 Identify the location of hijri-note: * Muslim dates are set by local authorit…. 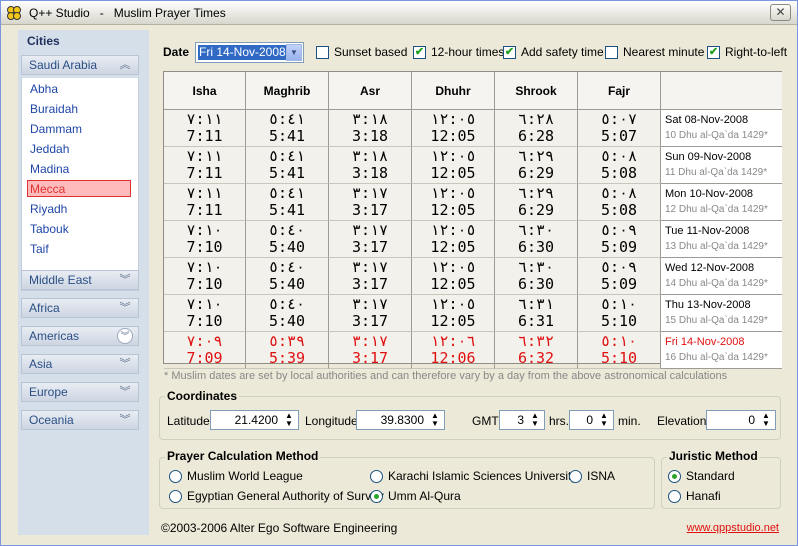
(446, 376).